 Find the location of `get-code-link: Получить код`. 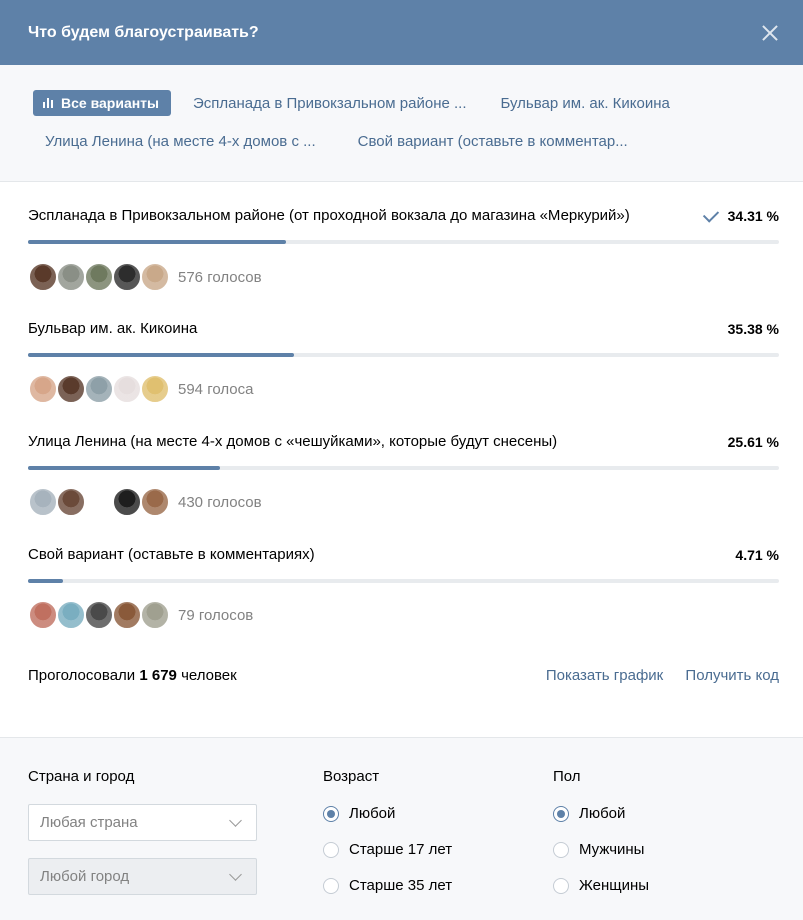

get-code-link: Получить код is located at coordinates (732, 675).